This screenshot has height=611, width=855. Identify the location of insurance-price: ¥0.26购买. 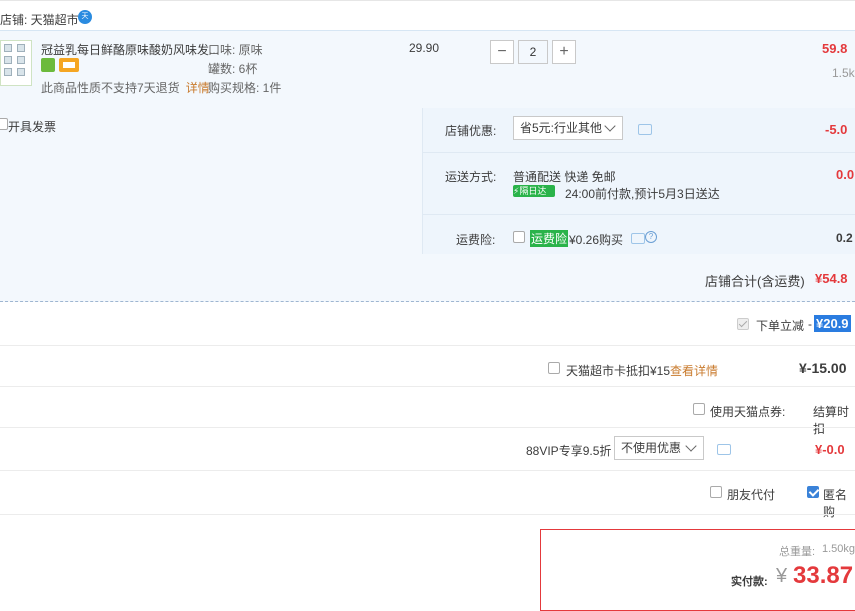
(596, 240).